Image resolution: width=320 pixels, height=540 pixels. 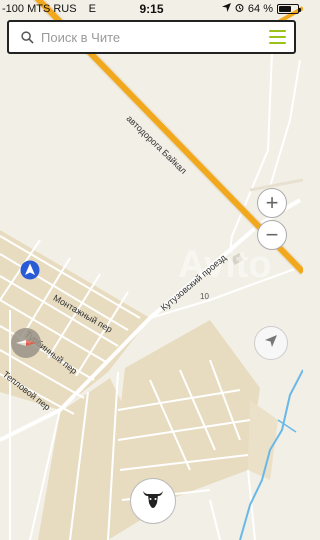 What do you see at coordinates (239, 9) in the screenshot?
I see `alarm-icon` at bounding box center [239, 9].